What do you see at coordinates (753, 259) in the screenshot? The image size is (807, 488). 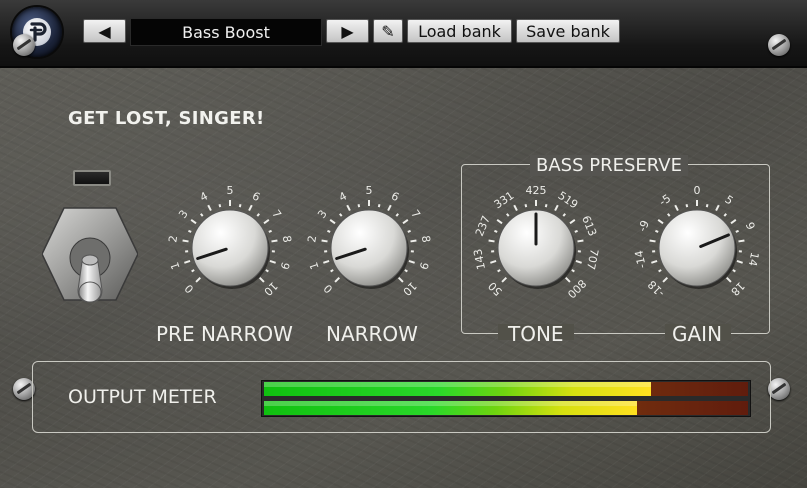 I see `knob-scale-label: 14` at bounding box center [753, 259].